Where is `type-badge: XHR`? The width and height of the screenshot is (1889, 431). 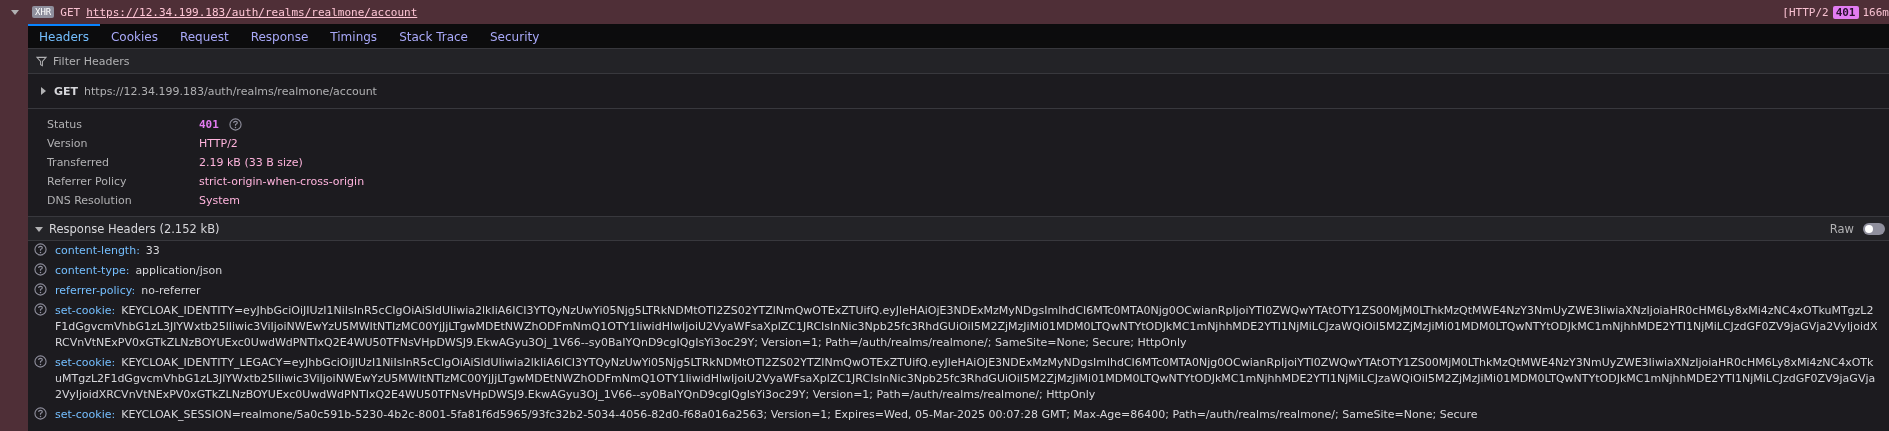 type-badge: XHR is located at coordinates (43, 12).